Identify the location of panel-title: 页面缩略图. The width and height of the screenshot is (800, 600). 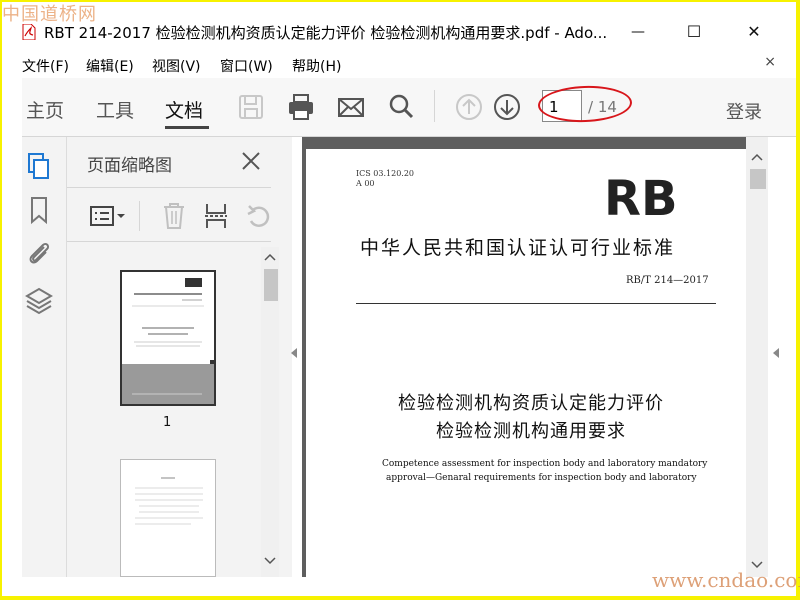
(129, 166).